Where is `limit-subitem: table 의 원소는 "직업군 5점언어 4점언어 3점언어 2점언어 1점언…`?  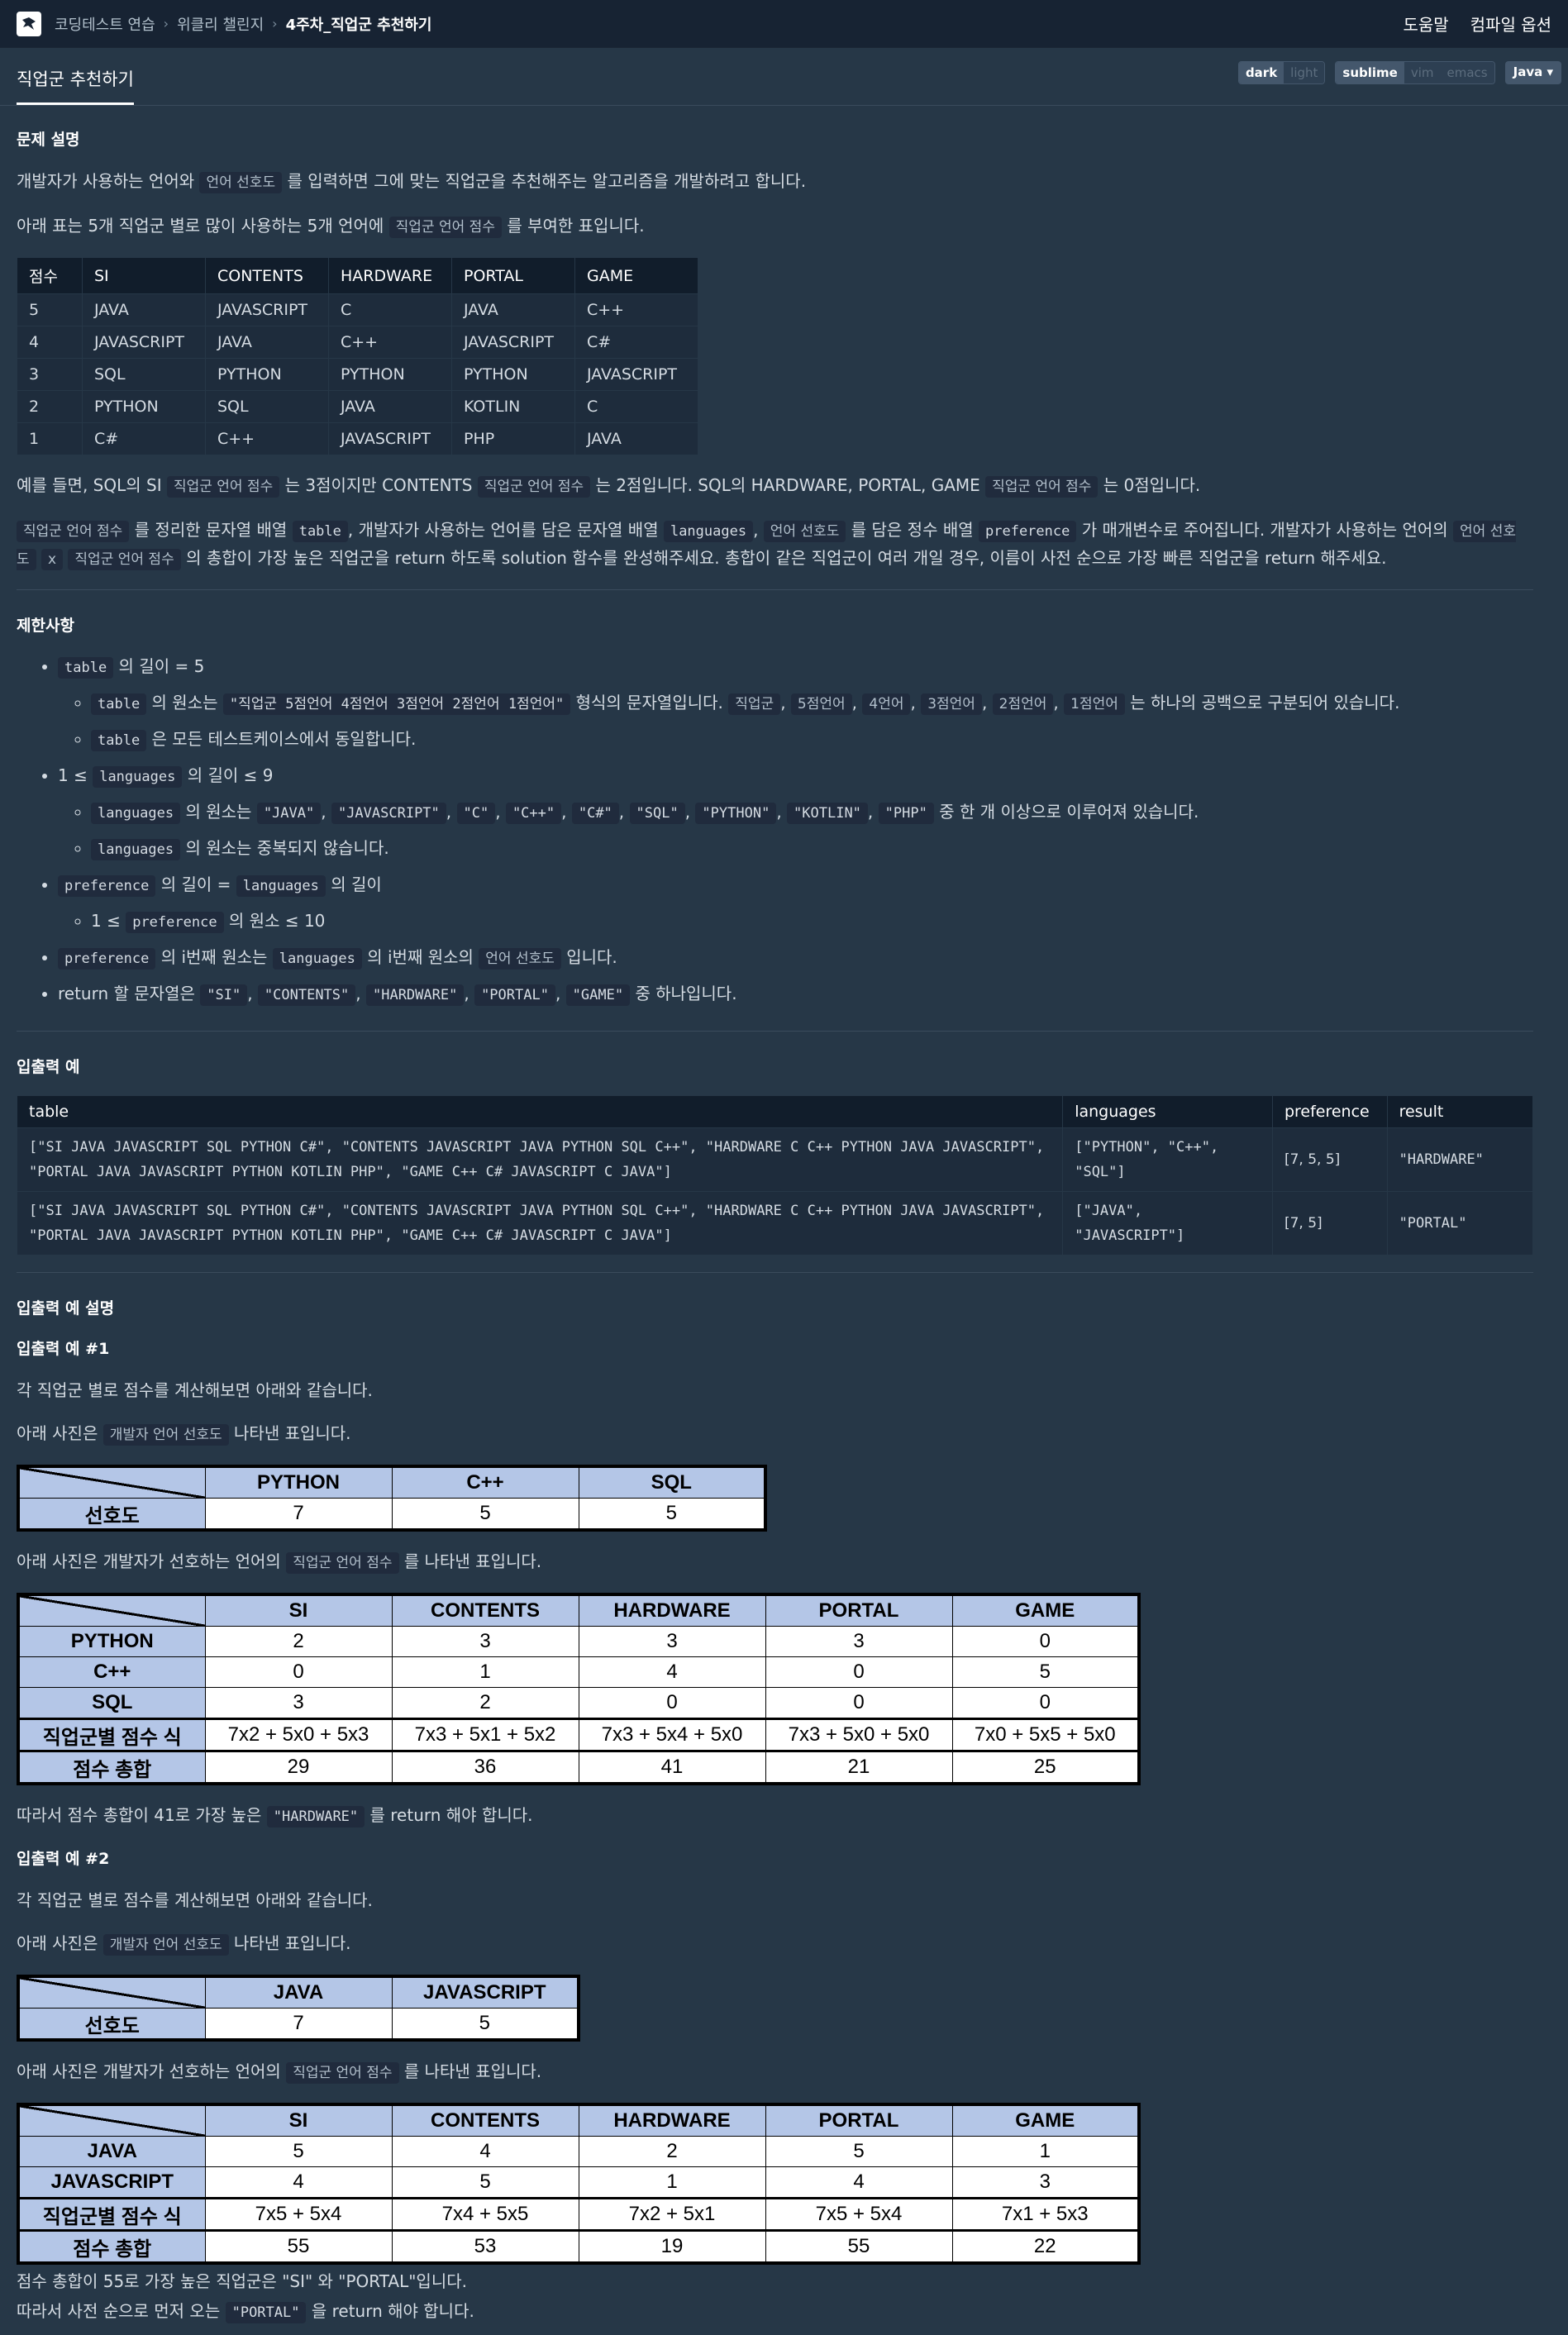
limit-subitem: table 의 원소는 "직업군 5점언어 4점언어 3점언어 2점언어 1점언… is located at coordinates (812, 703).